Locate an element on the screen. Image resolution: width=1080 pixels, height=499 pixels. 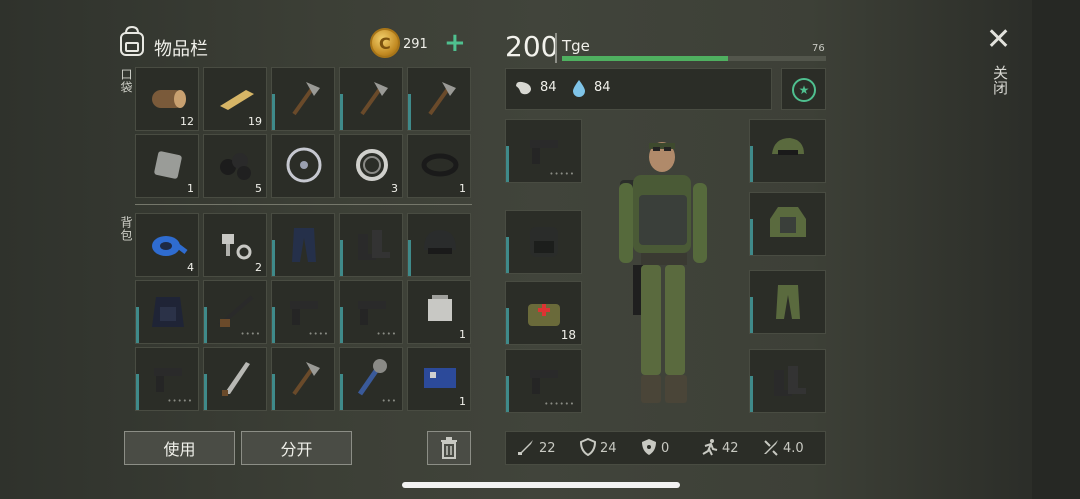
stomach-icon is located at coordinates (523, 88).